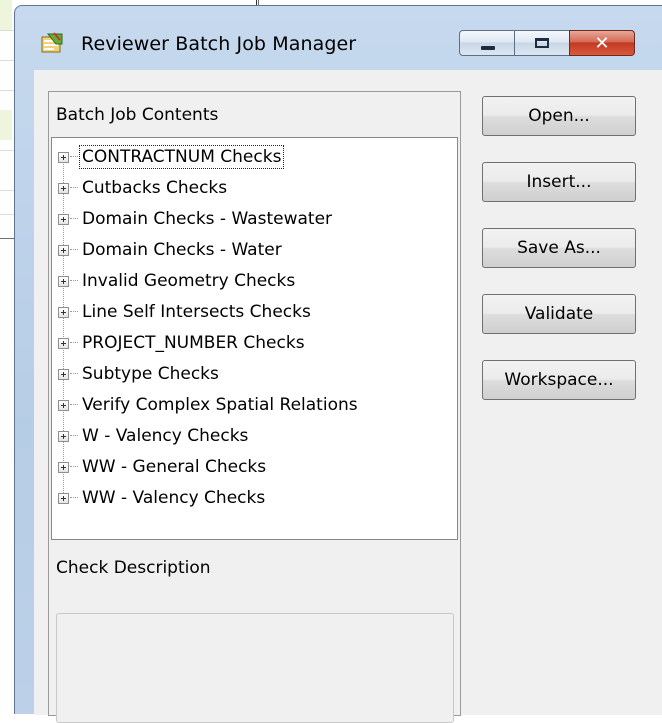 This screenshot has height=723, width=662. Describe the element at coordinates (150, 374) in the screenshot. I see `tree-item-label: Subtype Checks` at that location.